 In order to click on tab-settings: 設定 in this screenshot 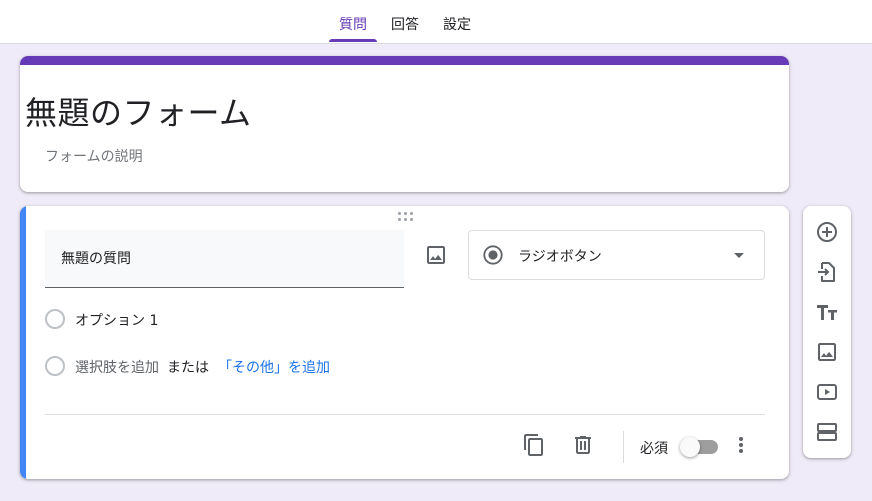, I will do `click(457, 22)`.